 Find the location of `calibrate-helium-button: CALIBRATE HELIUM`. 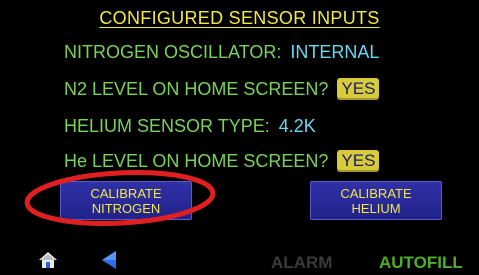

calibrate-helium-button: CALIBRATE HELIUM is located at coordinates (376, 200).